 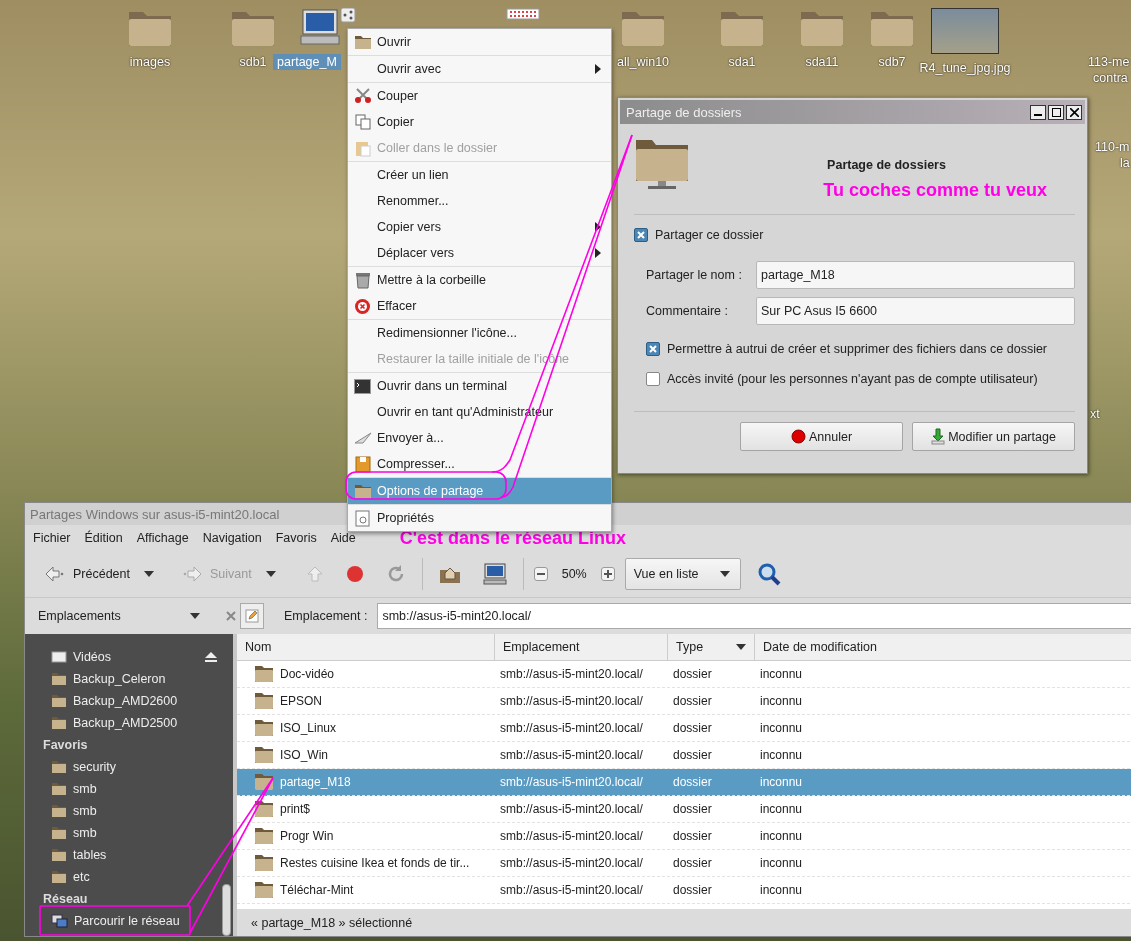 What do you see at coordinates (479, 227) in the screenshot?
I see `menu-item: Copier vers` at bounding box center [479, 227].